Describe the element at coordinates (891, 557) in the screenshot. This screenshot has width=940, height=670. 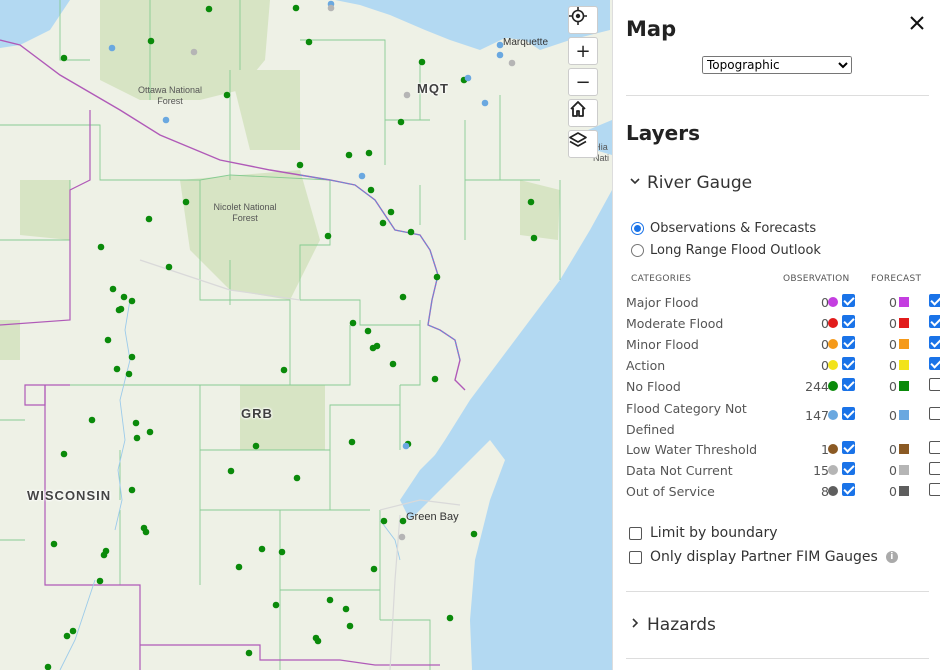
I see `info-icon: i` at that location.